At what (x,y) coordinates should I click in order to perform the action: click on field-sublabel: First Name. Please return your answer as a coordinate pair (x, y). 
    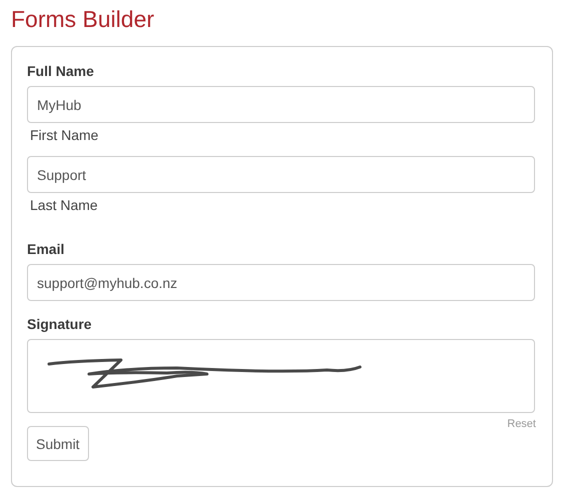
    Looking at the image, I should click on (64, 135).